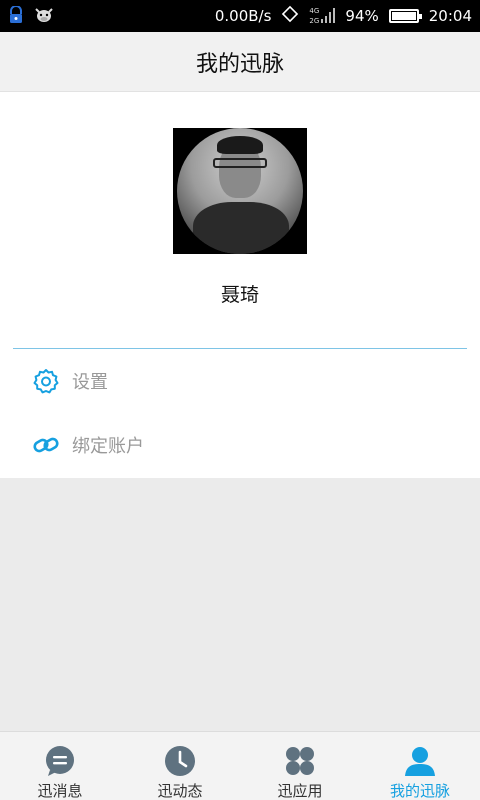 This screenshot has height=800, width=480. Describe the element at coordinates (314, 21) in the screenshot. I see `network-bottom-label: 2G` at that location.